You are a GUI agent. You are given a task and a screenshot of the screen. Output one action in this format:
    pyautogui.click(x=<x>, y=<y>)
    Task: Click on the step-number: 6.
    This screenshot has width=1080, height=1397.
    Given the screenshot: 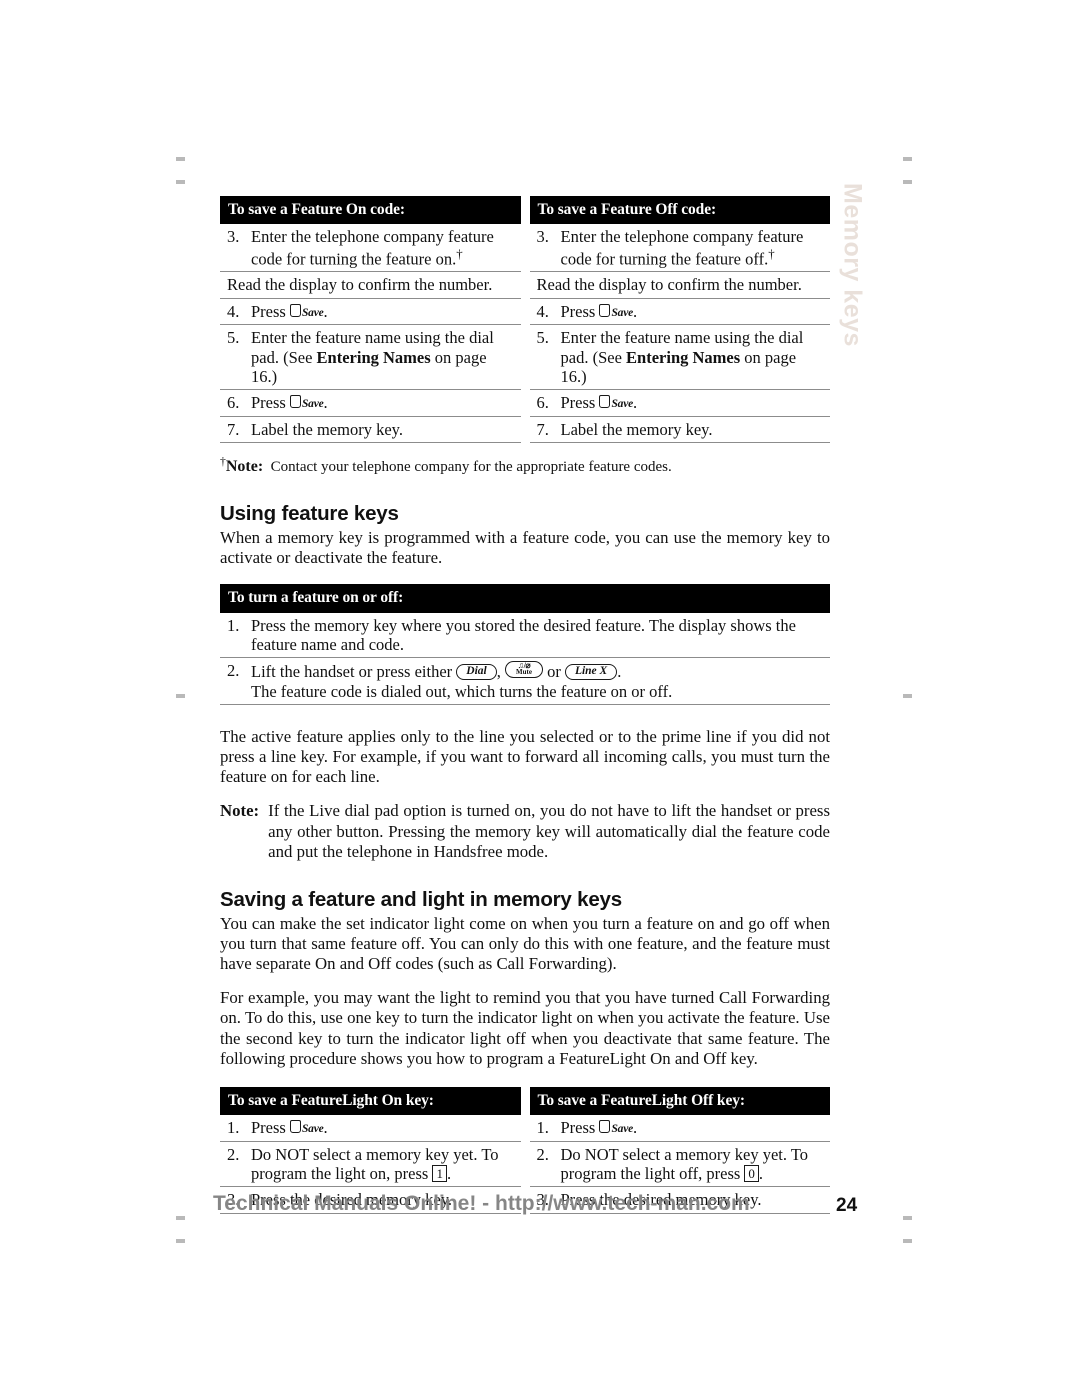 What is the action you would take?
    pyautogui.click(x=233, y=403)
    